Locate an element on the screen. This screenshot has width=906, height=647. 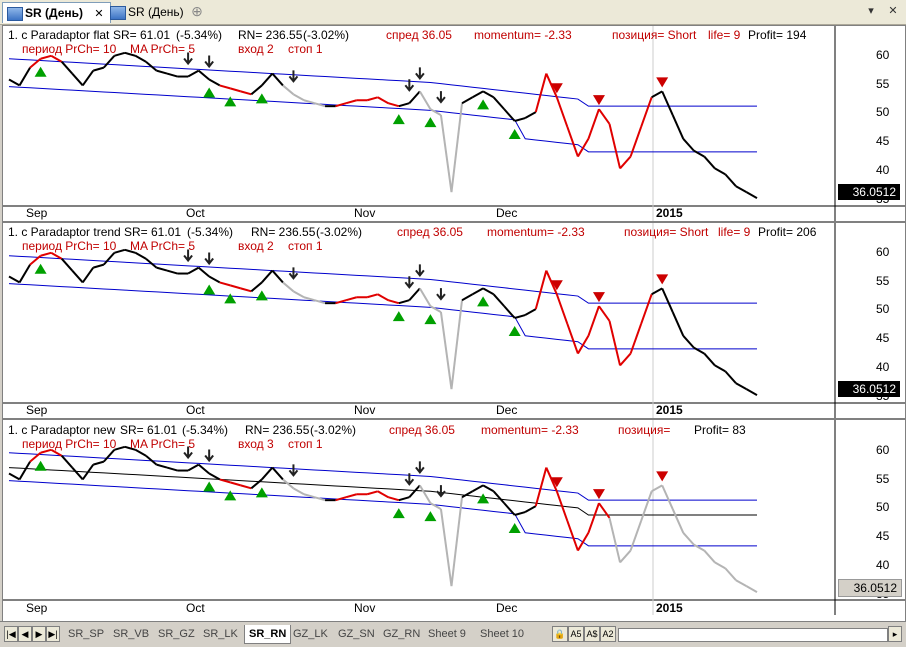
pane-trend-life: life= 9 is located at coordinates (734, 232).